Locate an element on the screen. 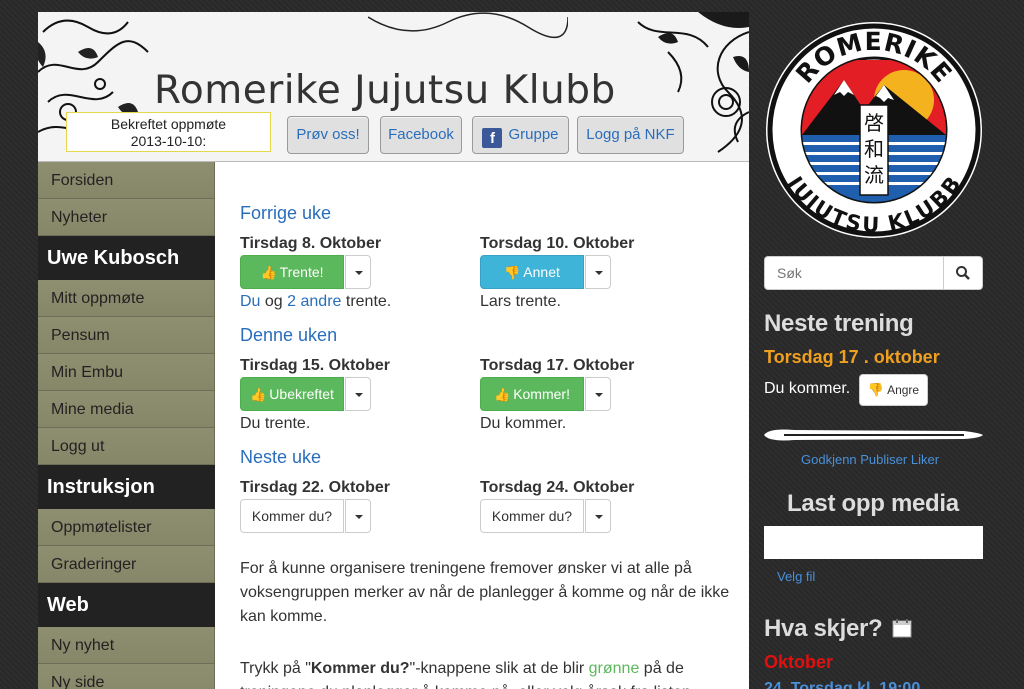 The height and width of the screenshot is (689, 1024). attendance-button: 👎 Annet is located at coordinates (532, 272).